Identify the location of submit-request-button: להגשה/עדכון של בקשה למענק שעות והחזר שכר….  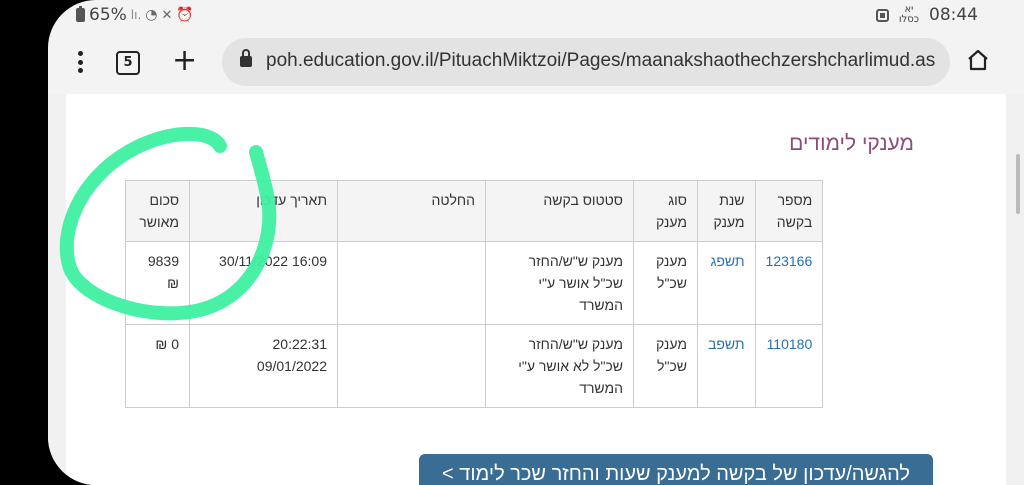
(676, 469).